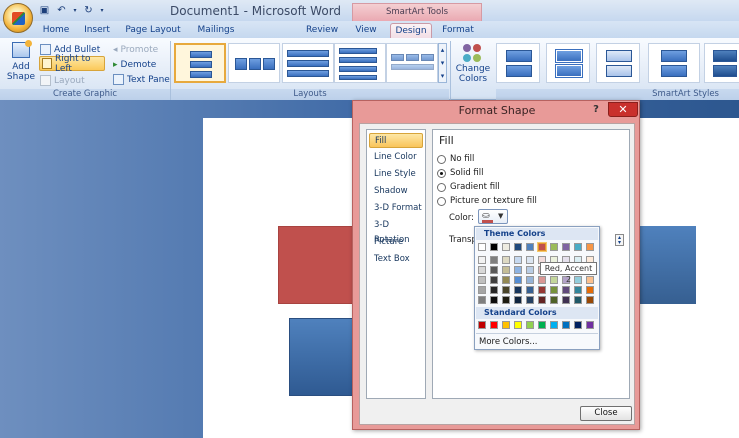 The image size is (739, 438). What do you see at coordinates (623, 109) in the screenshot?
I see `dialog-close-button: ✕` at bounding box center [623, 109].